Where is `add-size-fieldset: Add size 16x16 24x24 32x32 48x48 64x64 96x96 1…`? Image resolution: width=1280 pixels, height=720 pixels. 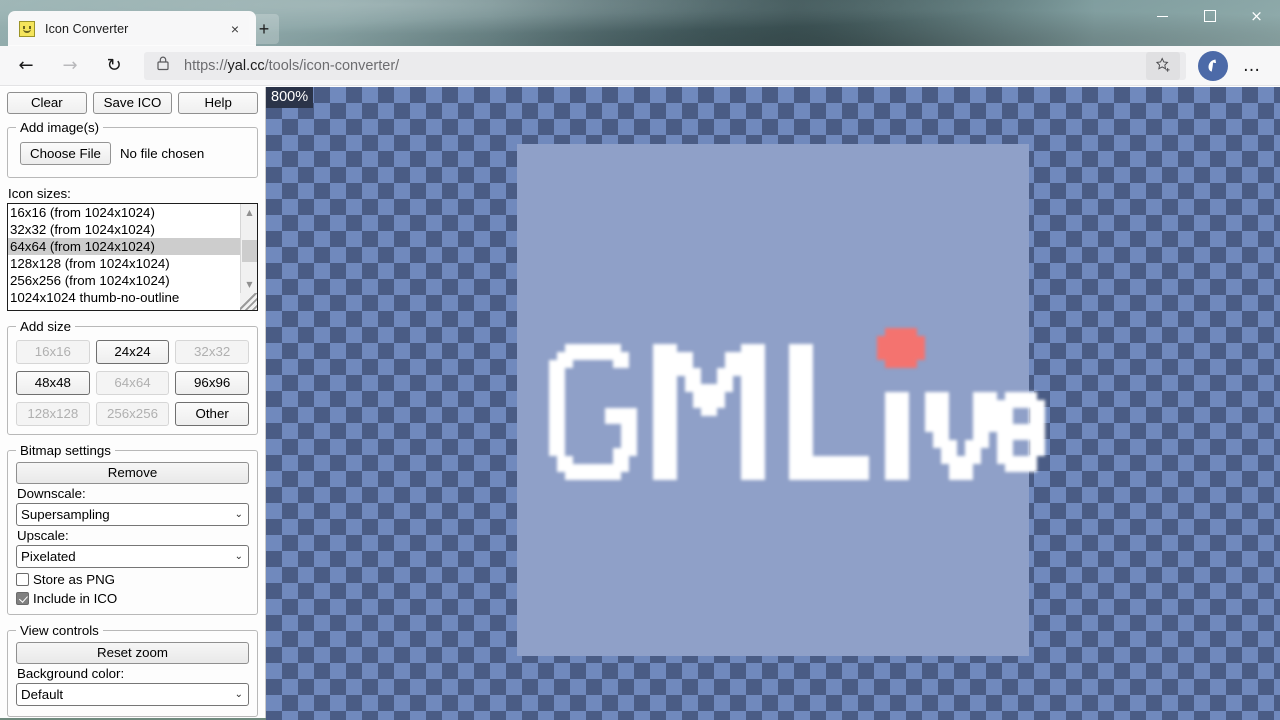 add-size-fieldset: Add size 16x16 24x24 32x32 48x48 64x64 96x96 1… is located at coordinates (132, 377).